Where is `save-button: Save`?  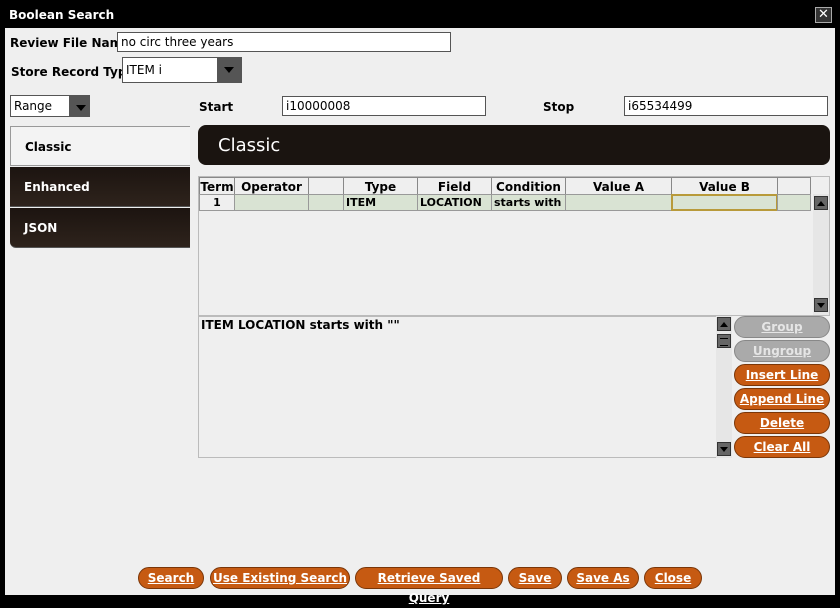 save-button: Save is located at coordinates (535, 578).